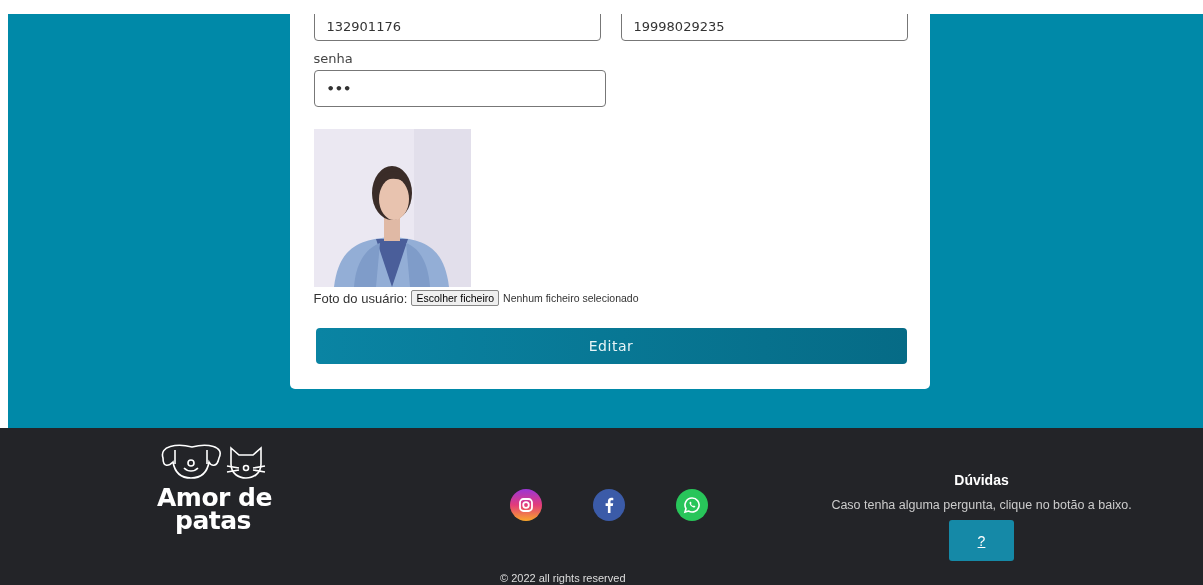 The height and width of the screenshot is (585, 1203). What do you see at coordinates (981, 480) in the screenshot?
I see `help-title: Dúvidas` at bounding box center [981, 480].